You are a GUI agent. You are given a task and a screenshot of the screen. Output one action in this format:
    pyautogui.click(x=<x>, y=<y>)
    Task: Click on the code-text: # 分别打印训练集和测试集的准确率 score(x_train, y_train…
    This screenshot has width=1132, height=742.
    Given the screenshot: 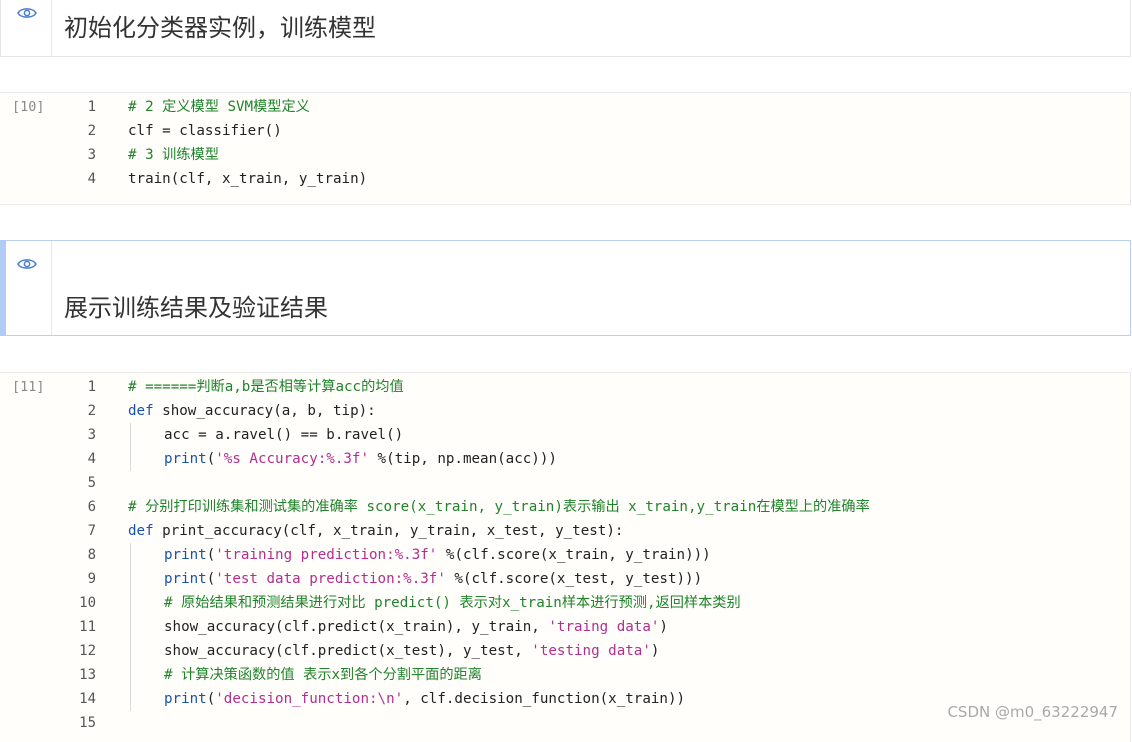 What is the action you would take?
    pyautogui.click(x=499, y=507)
    